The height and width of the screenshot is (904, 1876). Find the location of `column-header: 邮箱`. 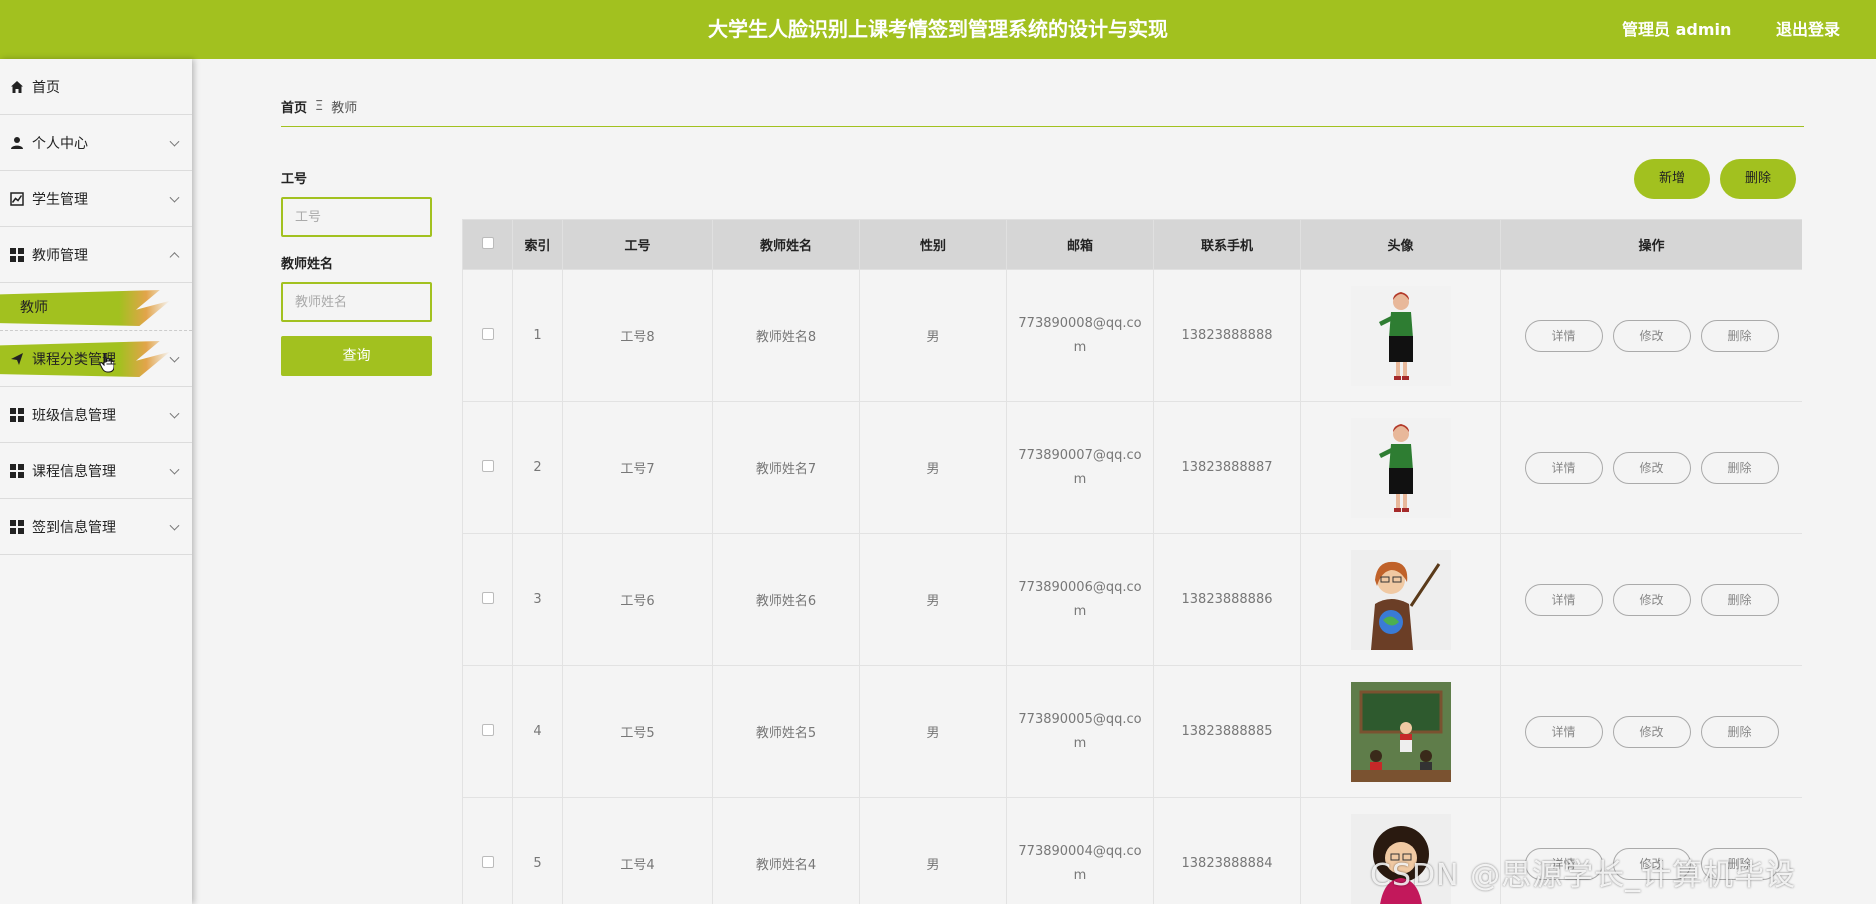

column-header: 邮箱 is located at coordinates (1080, 244).